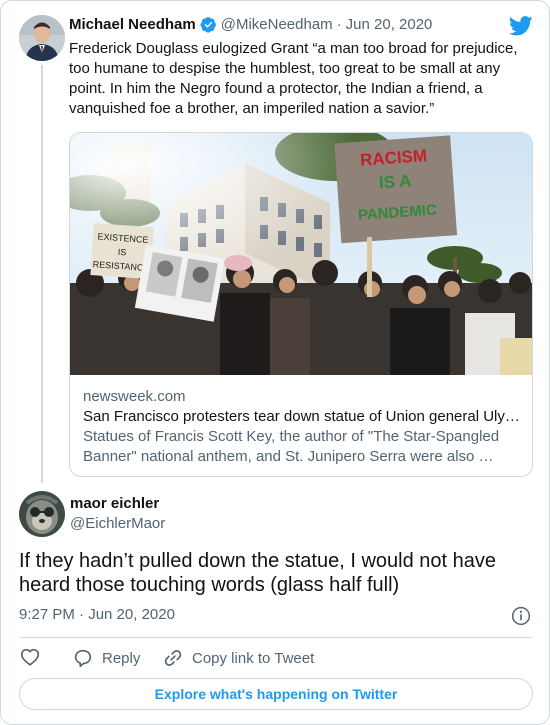 The width and height of the screenshot is (550, 725). What do you see at coordinates (42, 274) in the screenshot?
I see `thread-connector-line` at bounding box center [42, 274].